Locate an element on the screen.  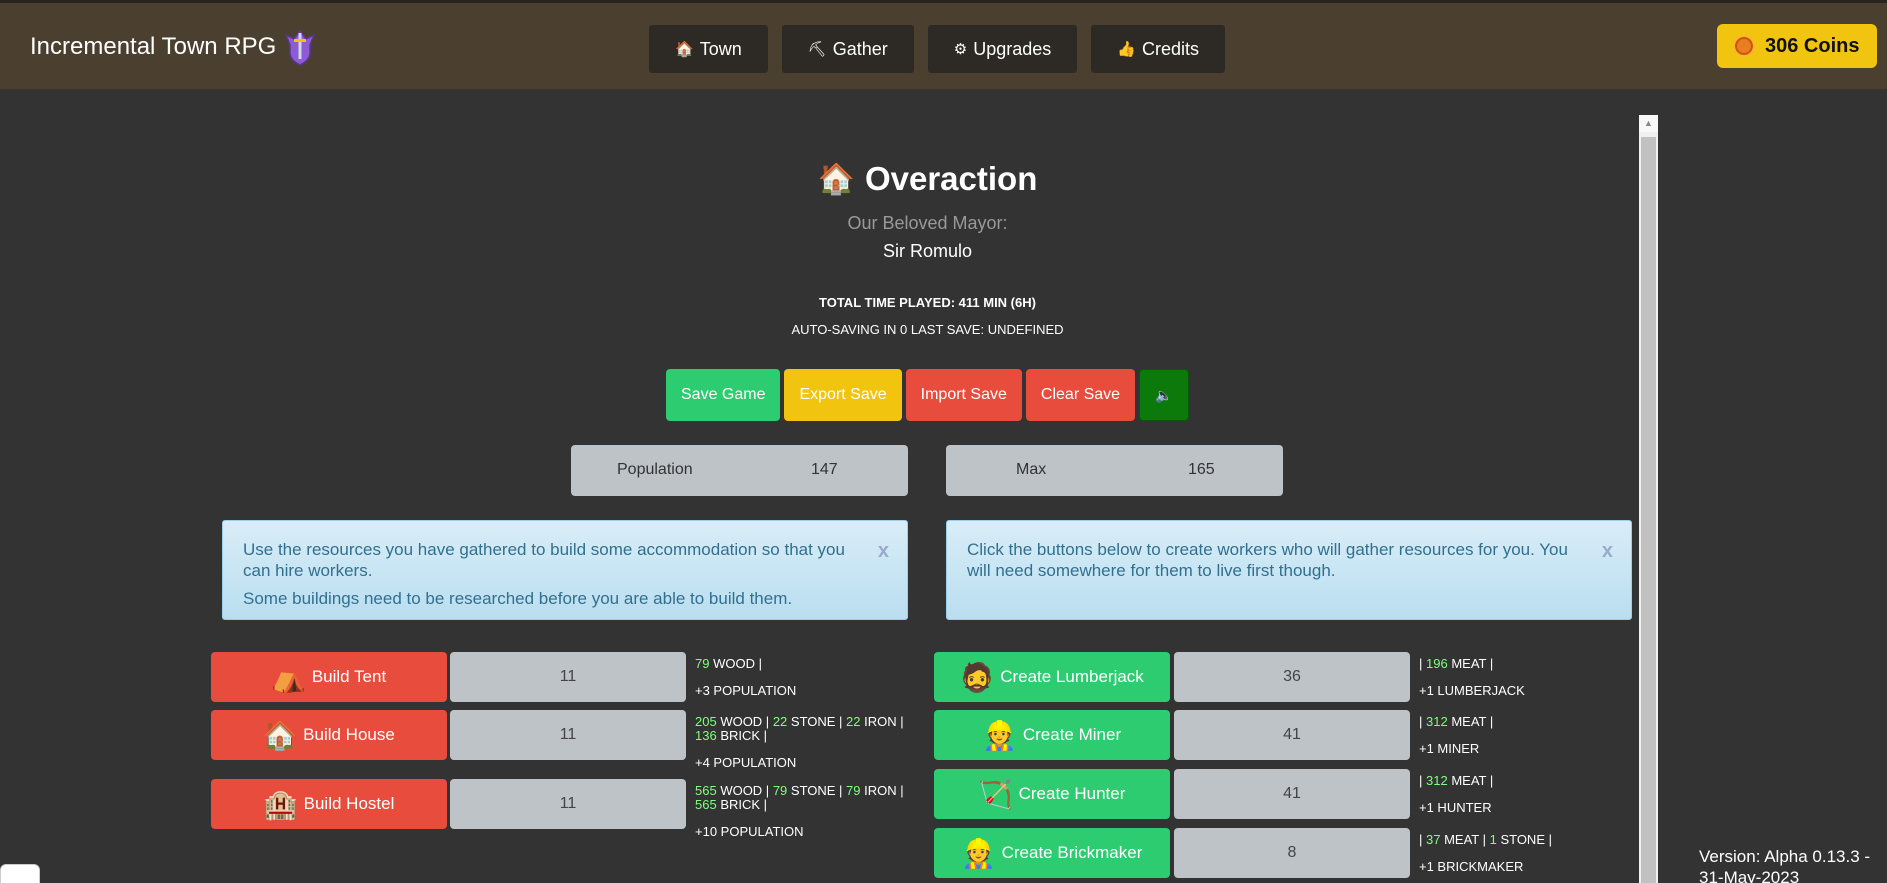
mayor-label: Our Beloved Mayor: is located at coordinates (927, 223).